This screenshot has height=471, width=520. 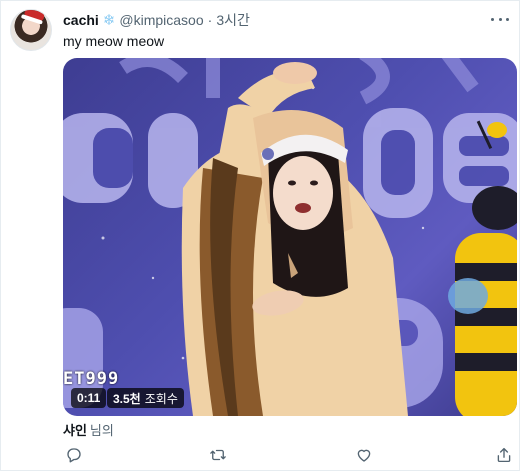 What do you see at coordinates (364, 455) in the screenshot?
I see `like-icon` at bounding box center [364, 455].